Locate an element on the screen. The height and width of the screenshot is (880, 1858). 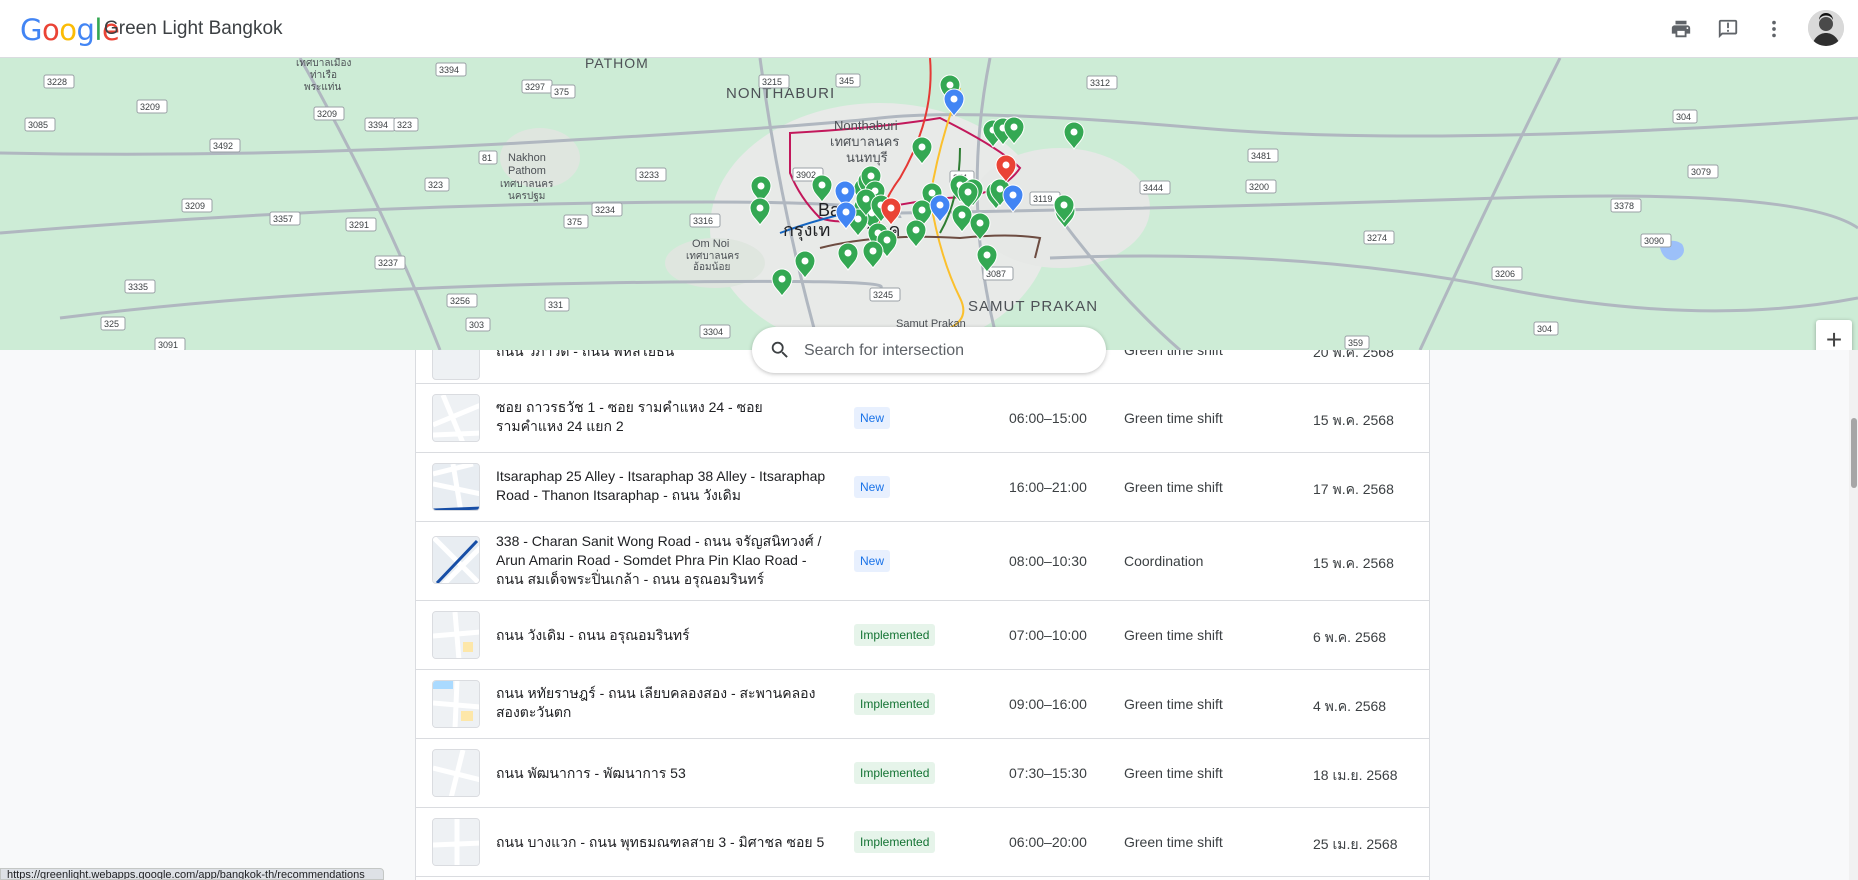
map-label-tl-th1: เทศบาลเมือง is located at coordinates (323, 63).